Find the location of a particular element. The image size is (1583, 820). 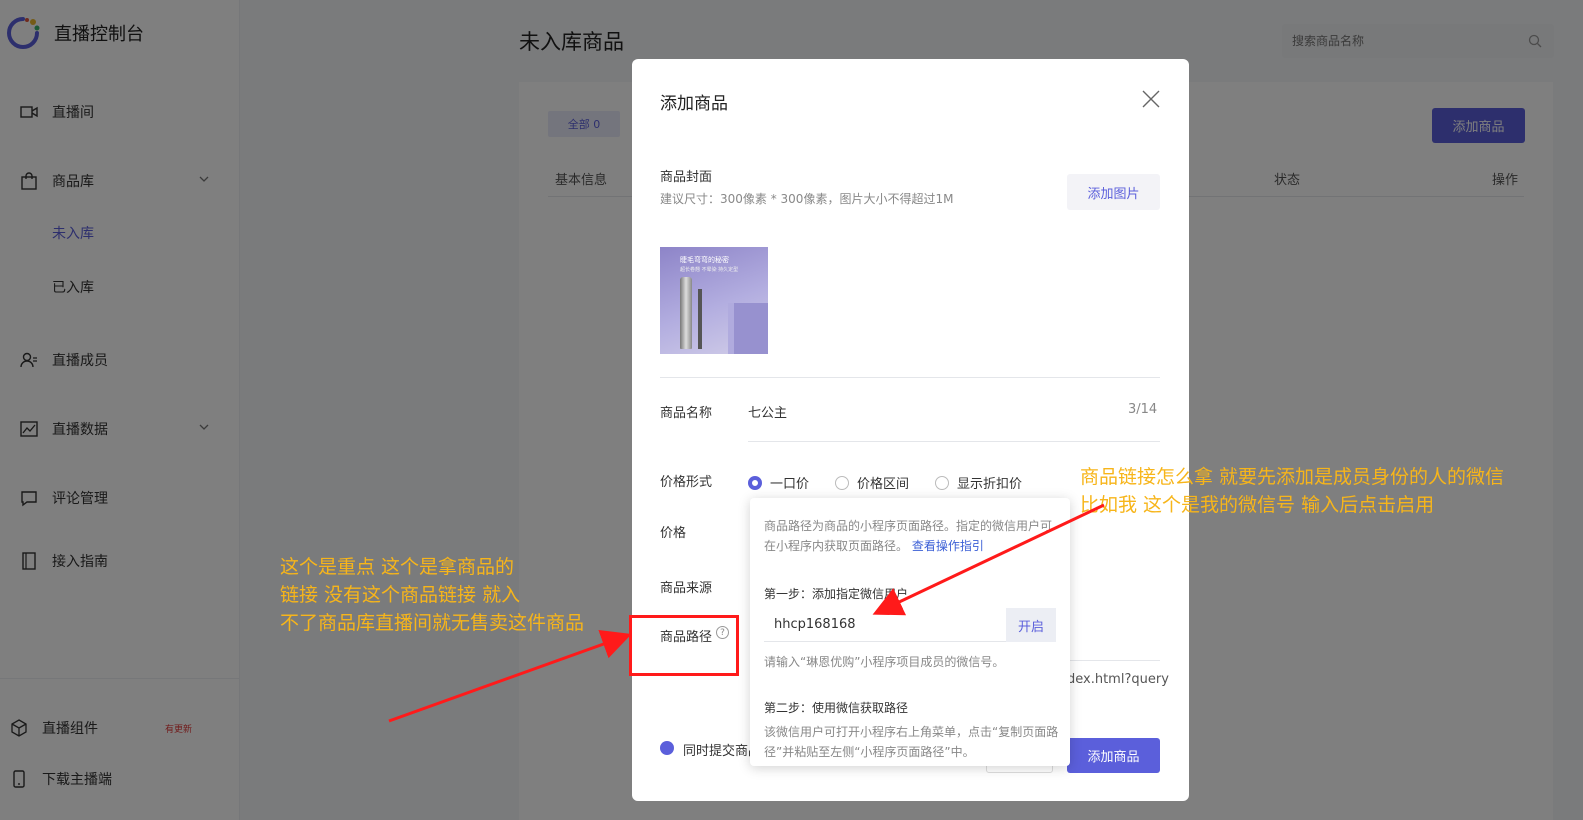

arrow-to-wechat-input is located at coordinates (988, 559).